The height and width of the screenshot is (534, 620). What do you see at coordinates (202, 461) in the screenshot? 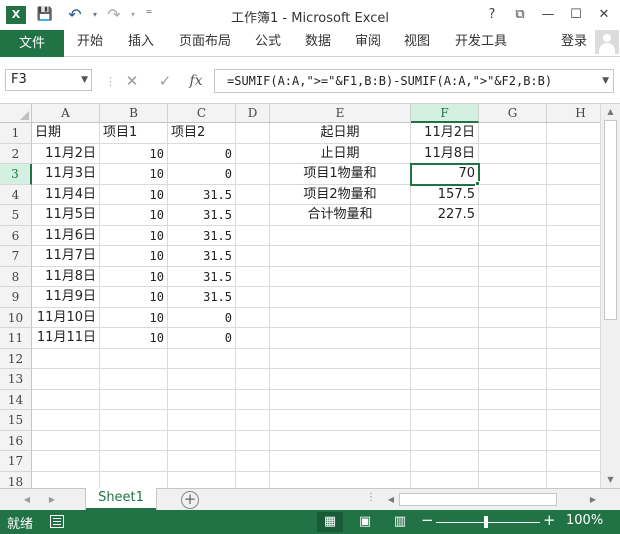
I see `cell-c17` at bounding box center [202, 461].